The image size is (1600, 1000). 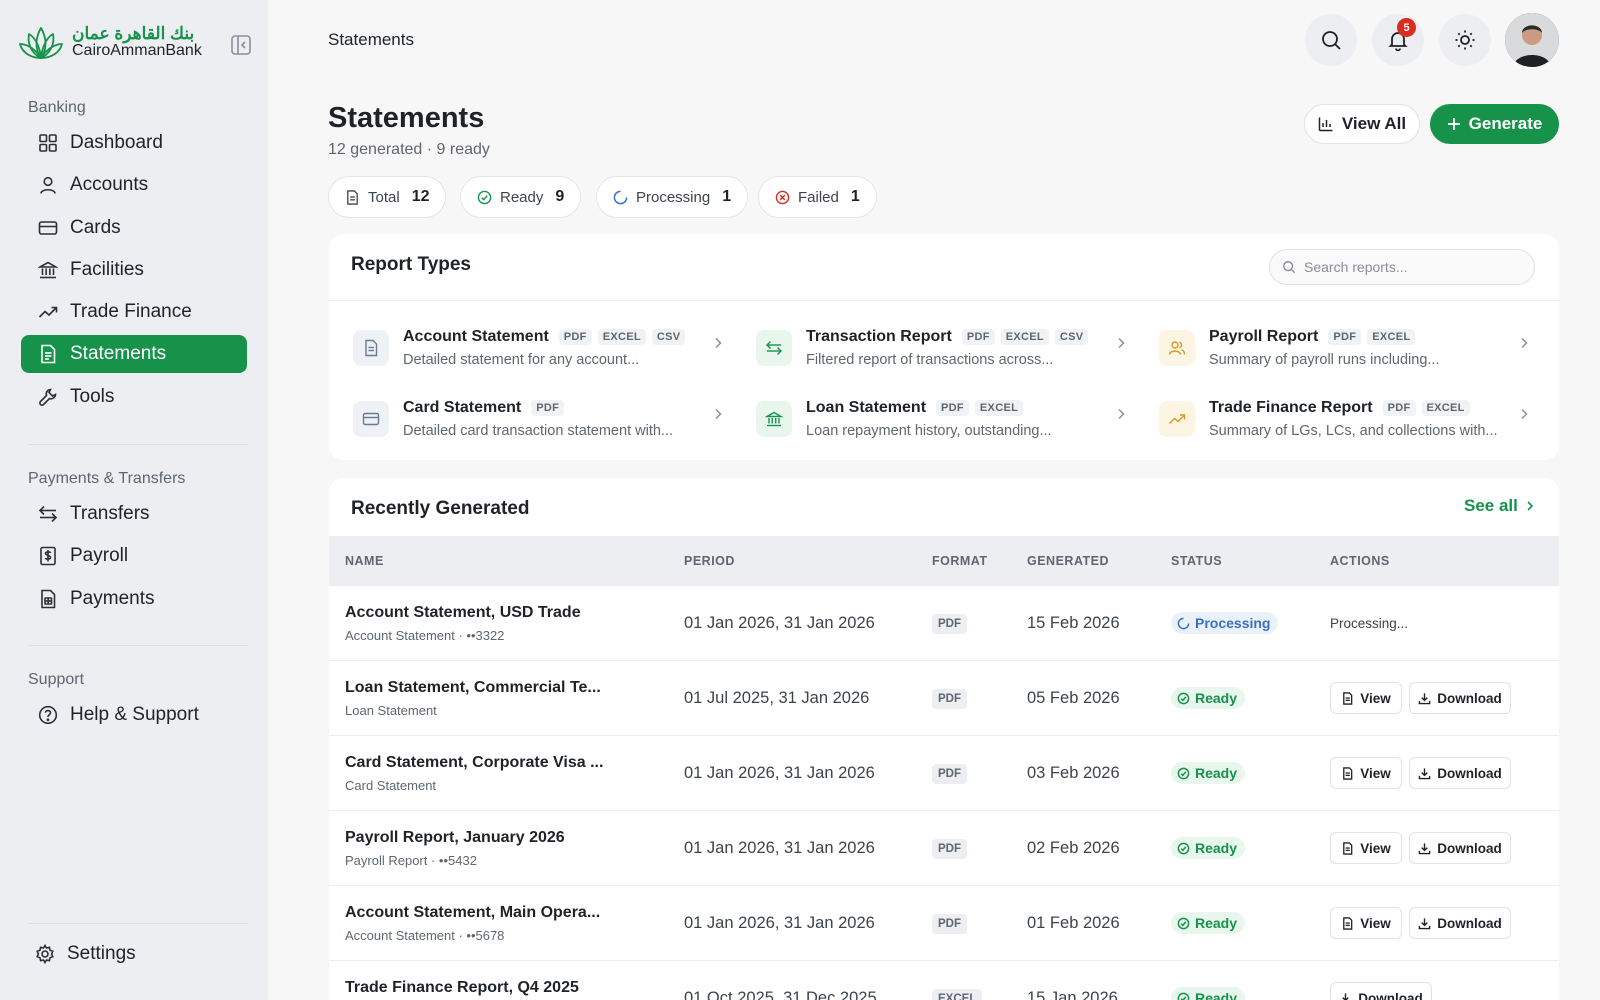 I want to click on column-header-actions: ACTIONS, so click(x=1360, y=561).